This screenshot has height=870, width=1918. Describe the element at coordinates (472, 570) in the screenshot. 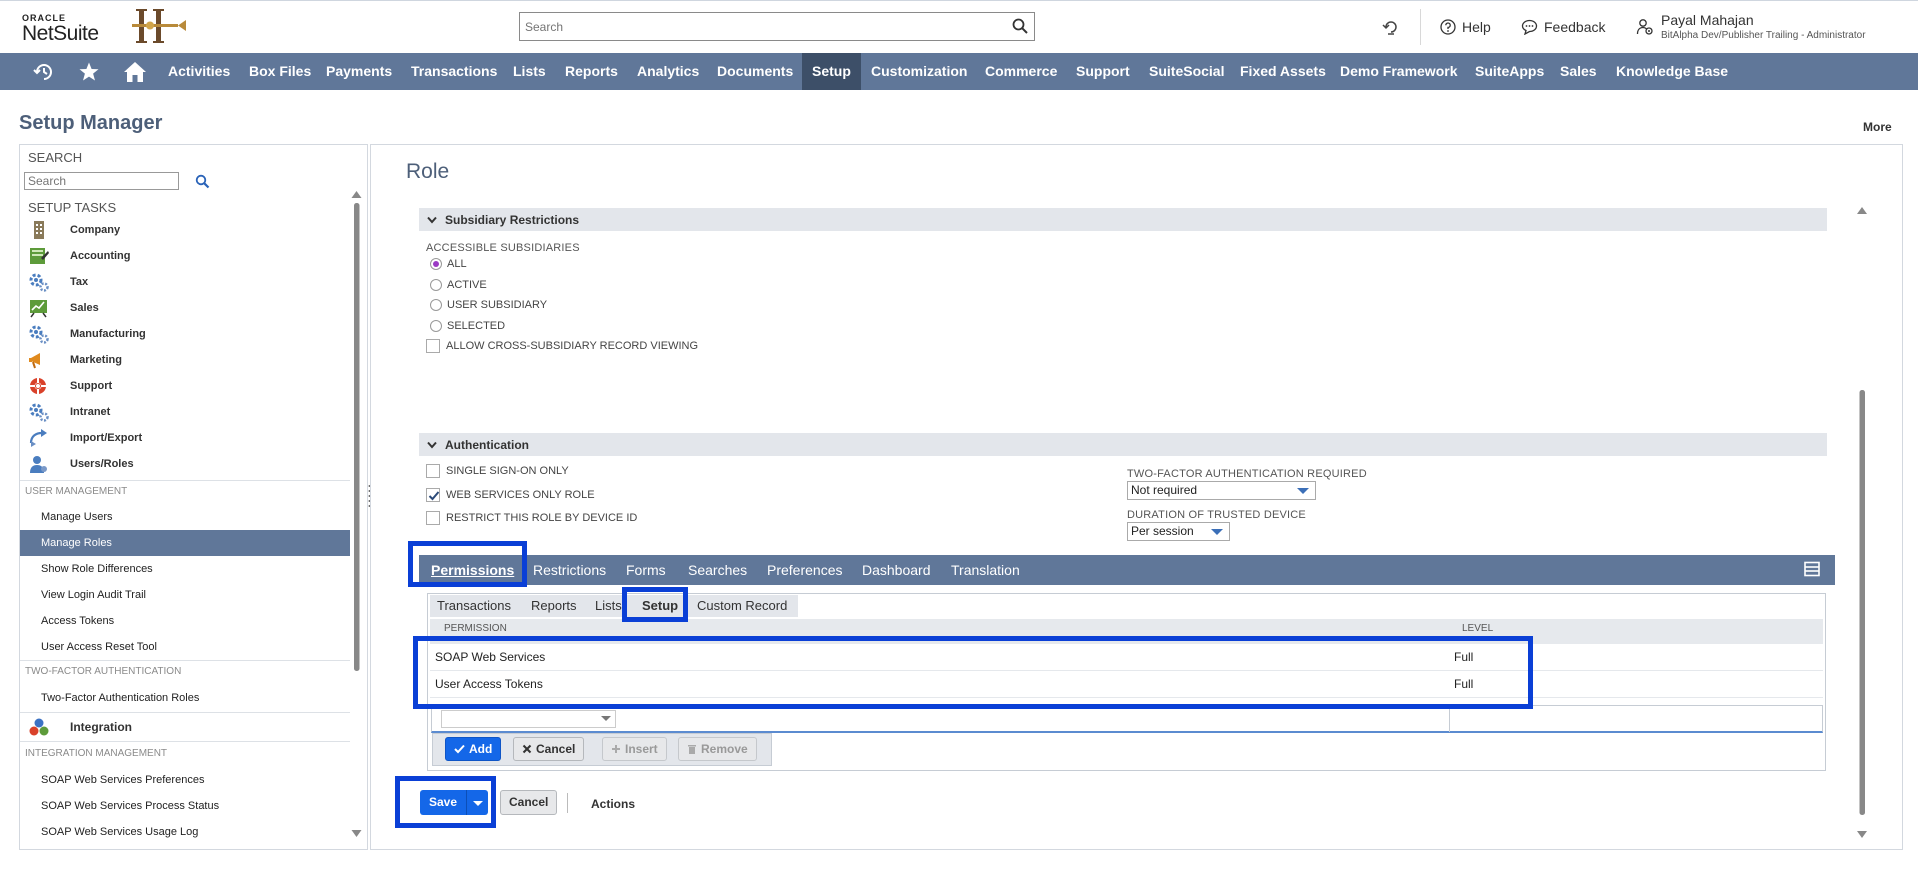

I see `tab-permissions: Permissions` at that location.